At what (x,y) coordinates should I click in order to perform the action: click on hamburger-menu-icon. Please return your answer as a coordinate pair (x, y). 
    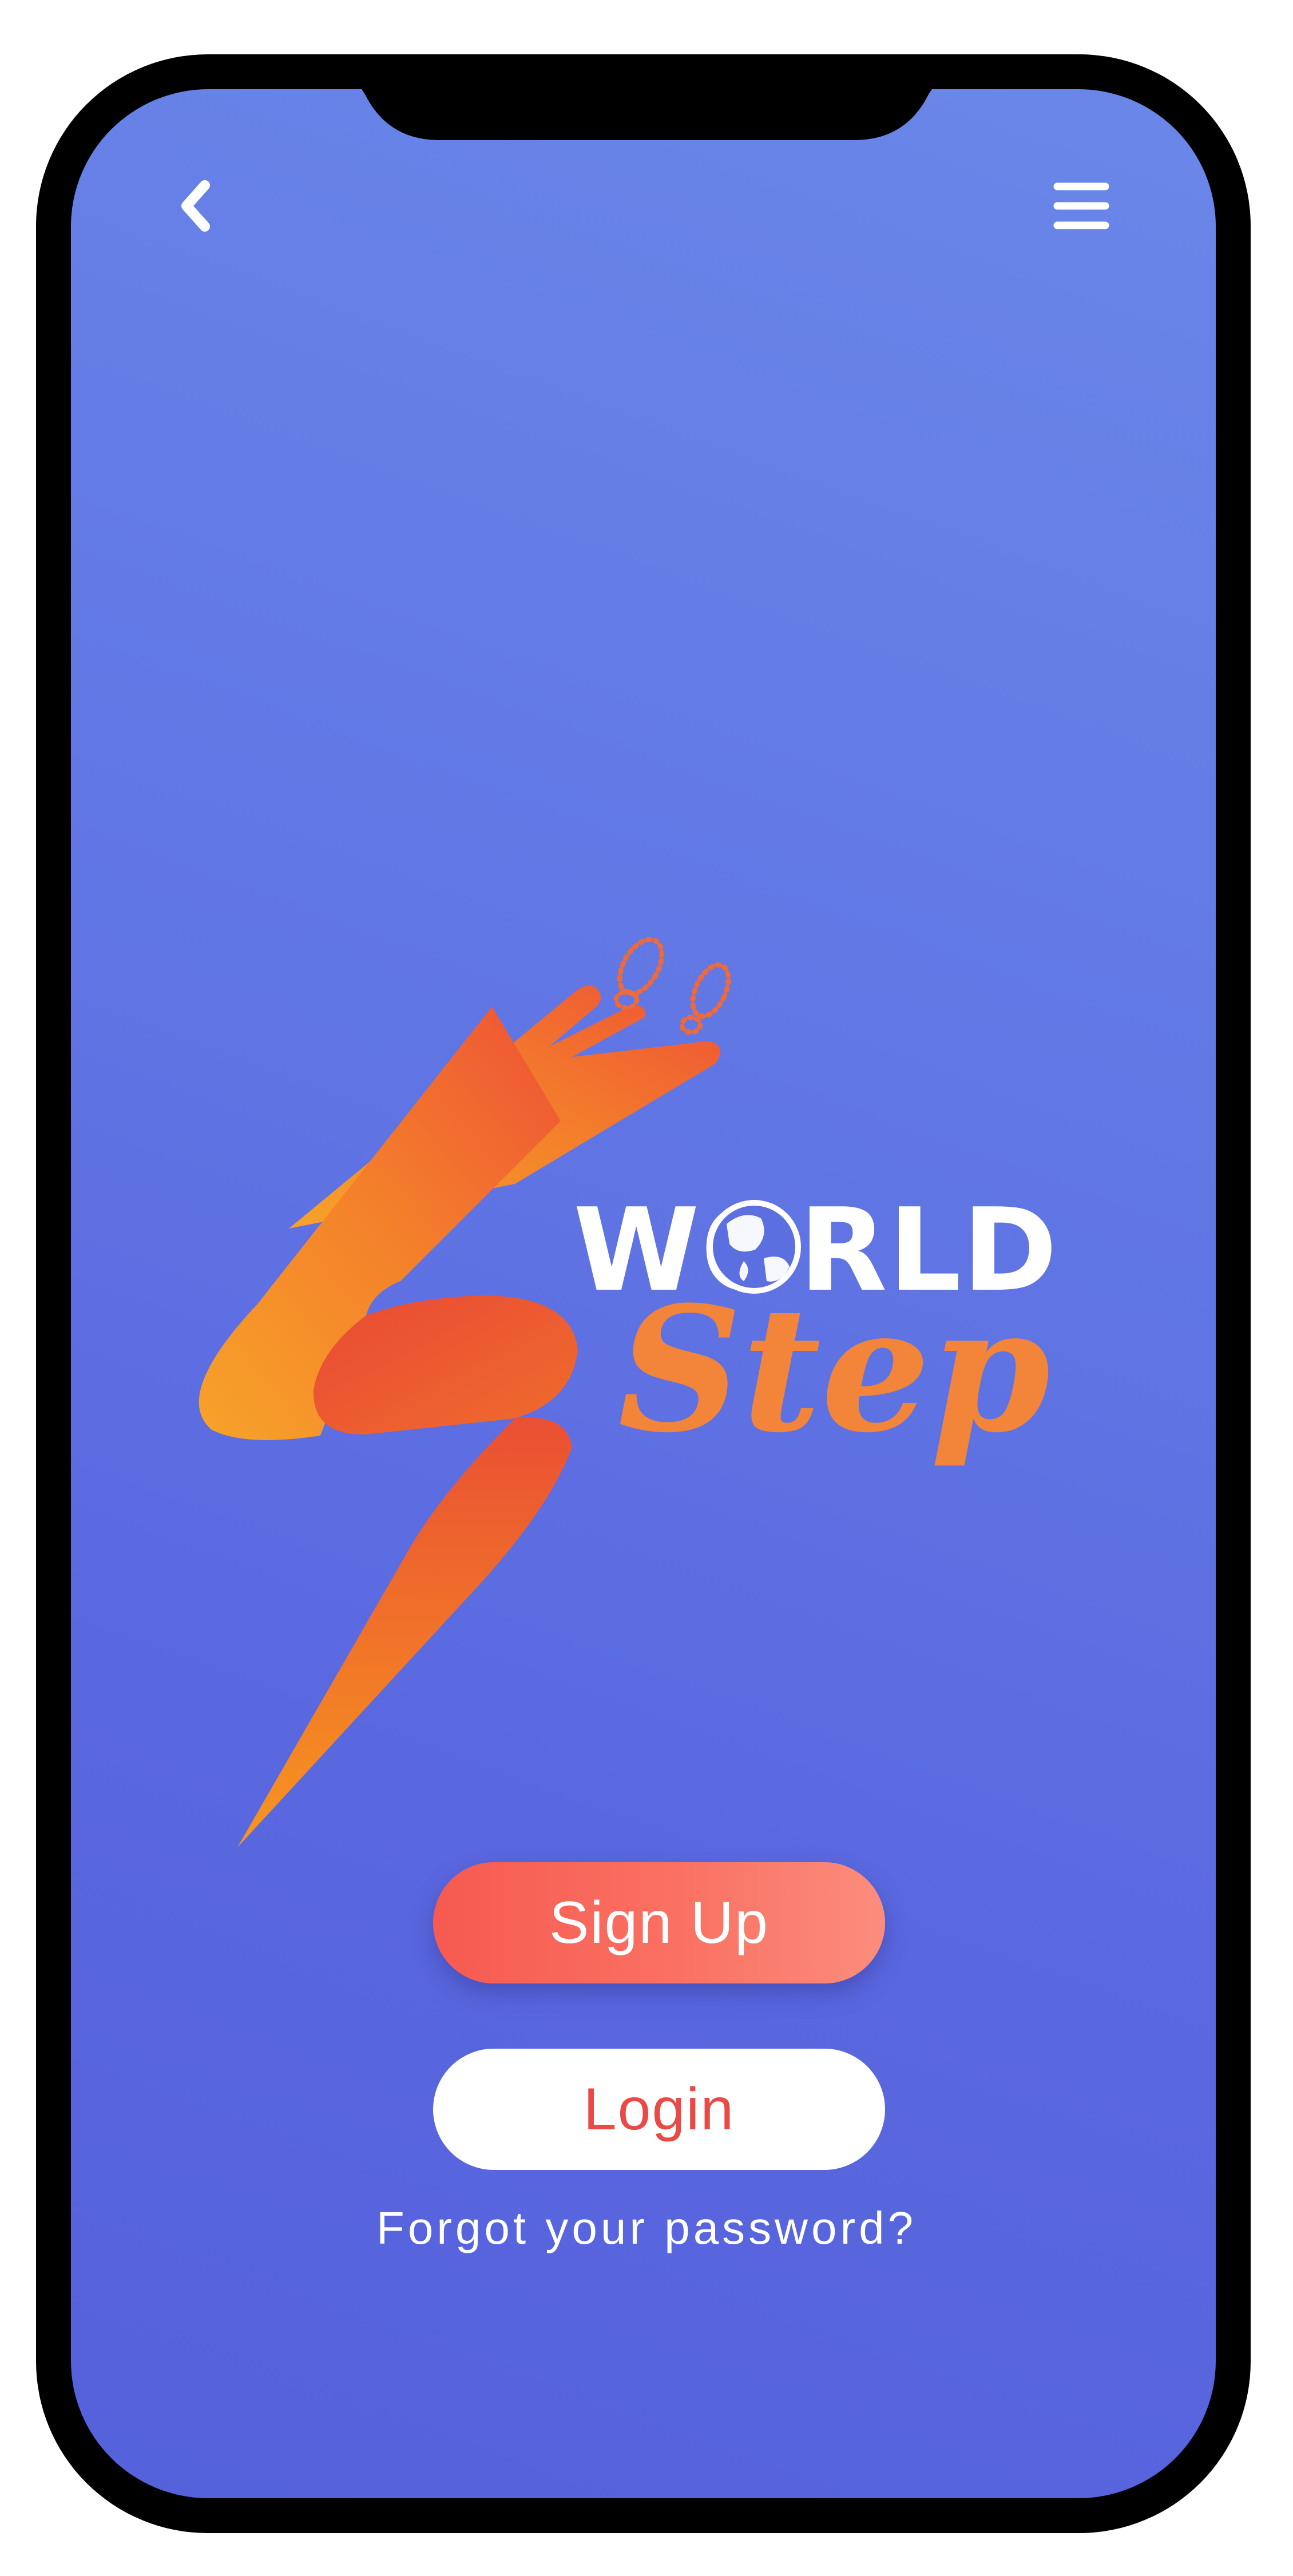
    Looking at the image, I should click on (1081, 206).